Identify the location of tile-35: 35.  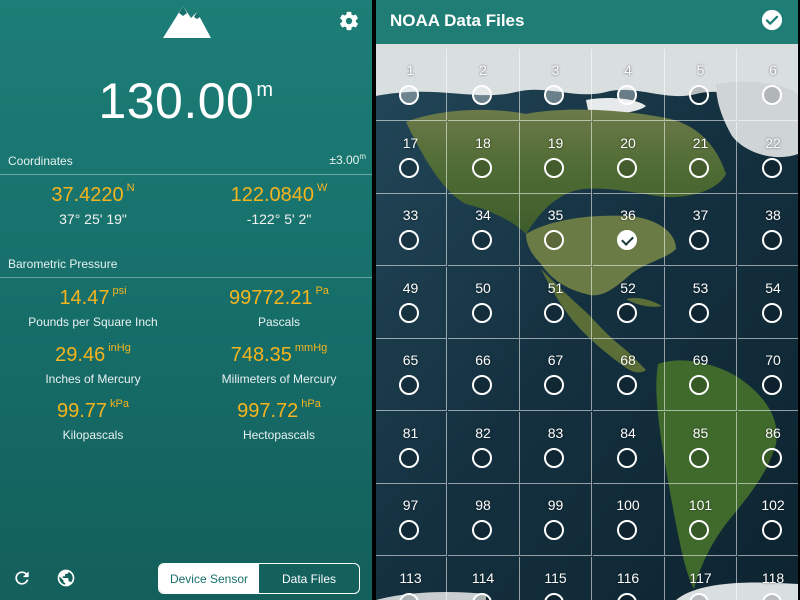
(556, 230).